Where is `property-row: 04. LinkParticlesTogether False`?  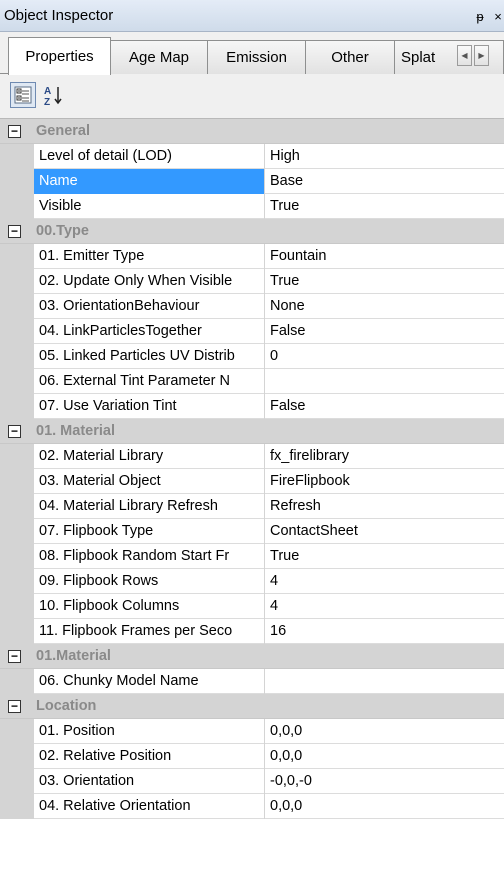 property-row: 04. LinkParticlesTogether False is located at coordinates (252, 331).